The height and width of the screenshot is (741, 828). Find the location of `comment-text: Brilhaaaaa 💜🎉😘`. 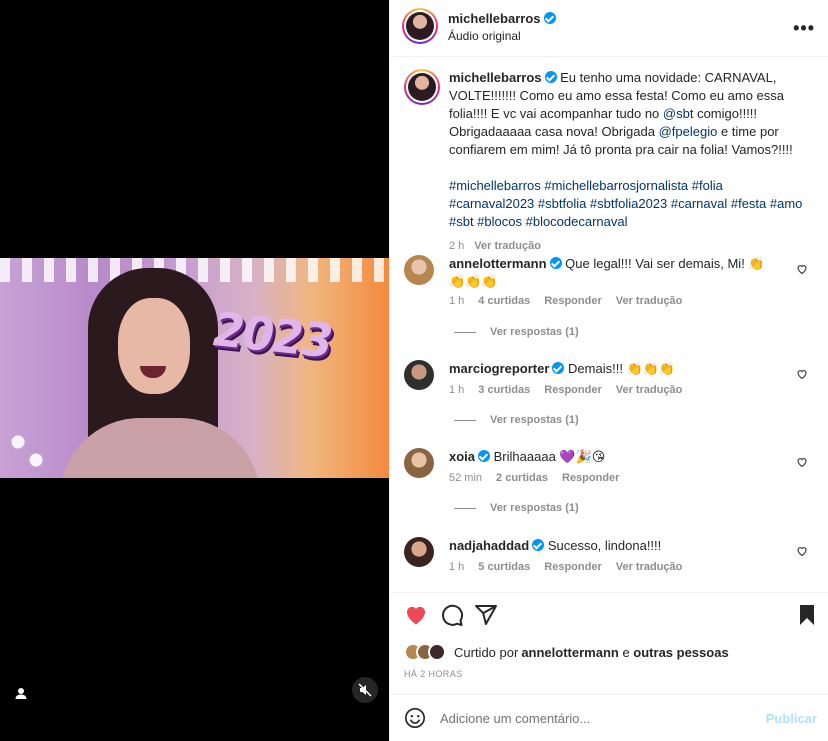

comment-text: Brilhaaaaa 💜🎉😘 is located at coordinates (549, 456).